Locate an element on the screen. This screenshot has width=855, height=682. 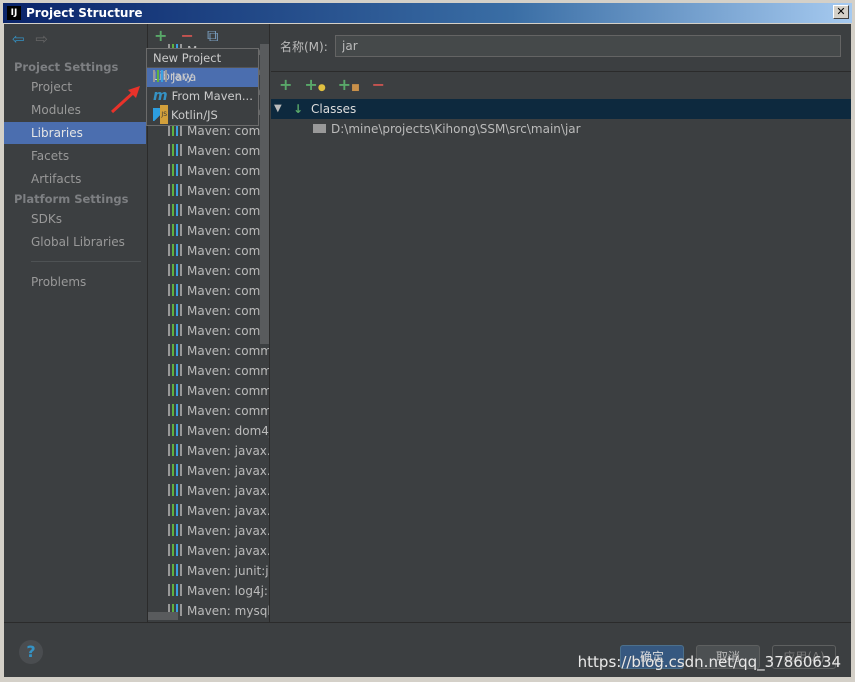
detail-toolbar: + +● +■ − is located at coordinates (332, 84).